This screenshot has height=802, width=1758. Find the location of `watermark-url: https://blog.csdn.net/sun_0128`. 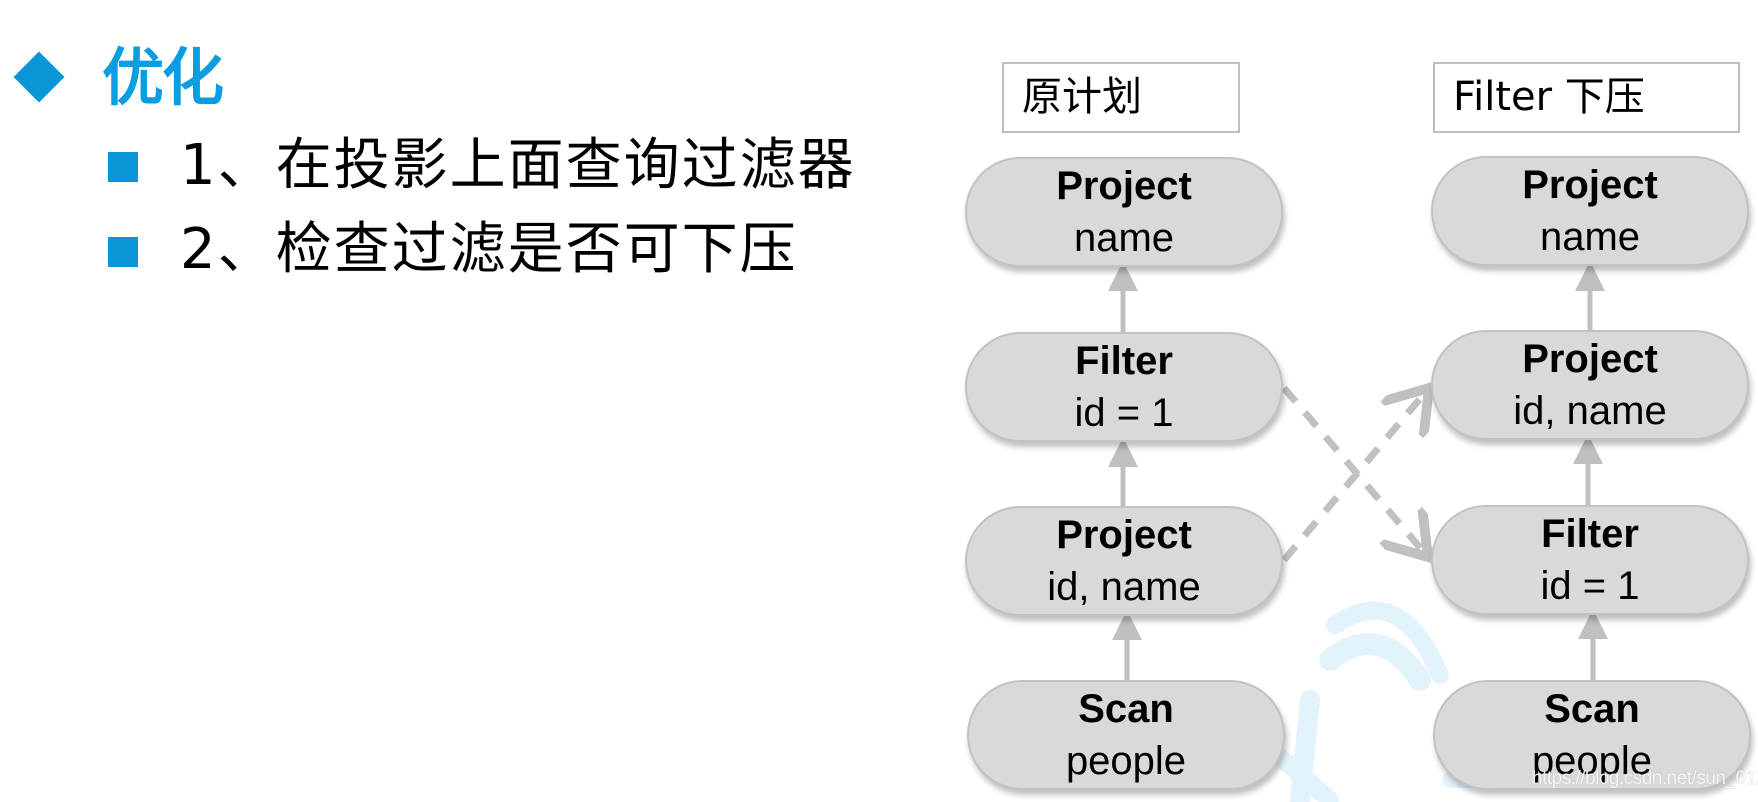

watermark-url: https://blog.csdn.net/sun_0128 is located at coordinates (1645, 778).